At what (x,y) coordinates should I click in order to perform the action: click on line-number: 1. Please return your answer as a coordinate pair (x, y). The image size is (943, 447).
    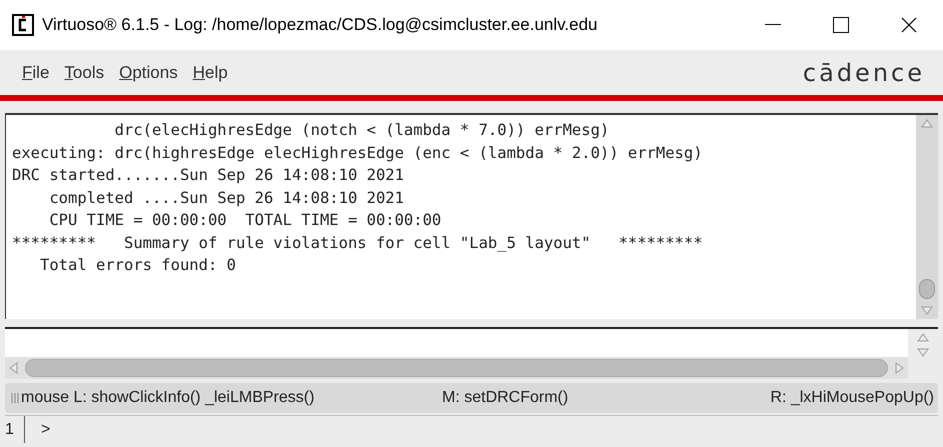
    Looking at the image, I should click on (15, 429).